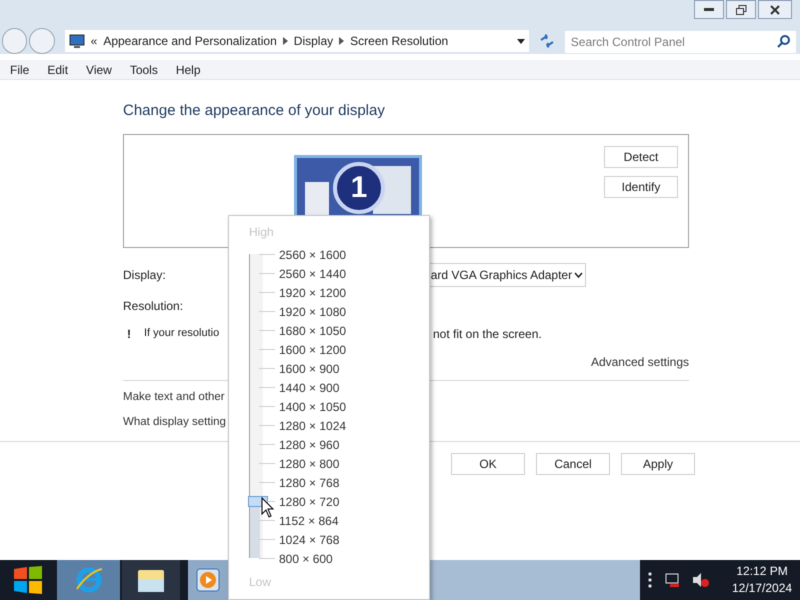 The height and width of the screenshot is (600, 800). Describe the element at coordinates (312, 349) in the screenshot. I see `resolution-option: 1600 × 1200` at that location.